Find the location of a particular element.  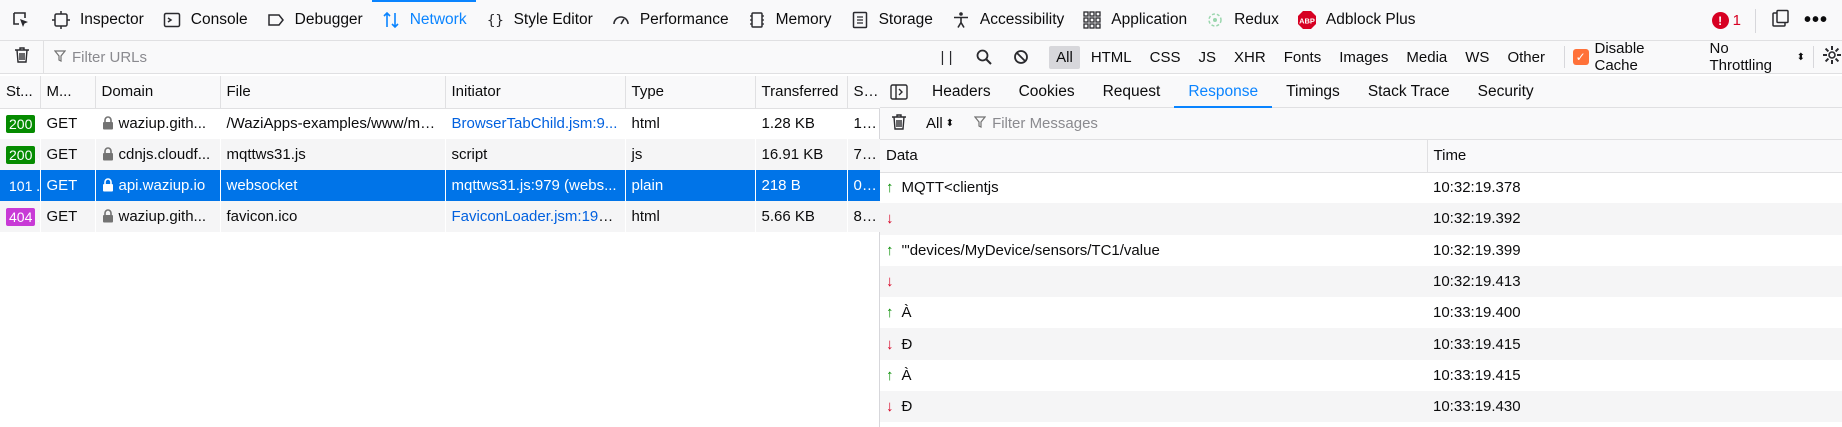

tab-inspector: Inspector is located at coordinates (97, 20).